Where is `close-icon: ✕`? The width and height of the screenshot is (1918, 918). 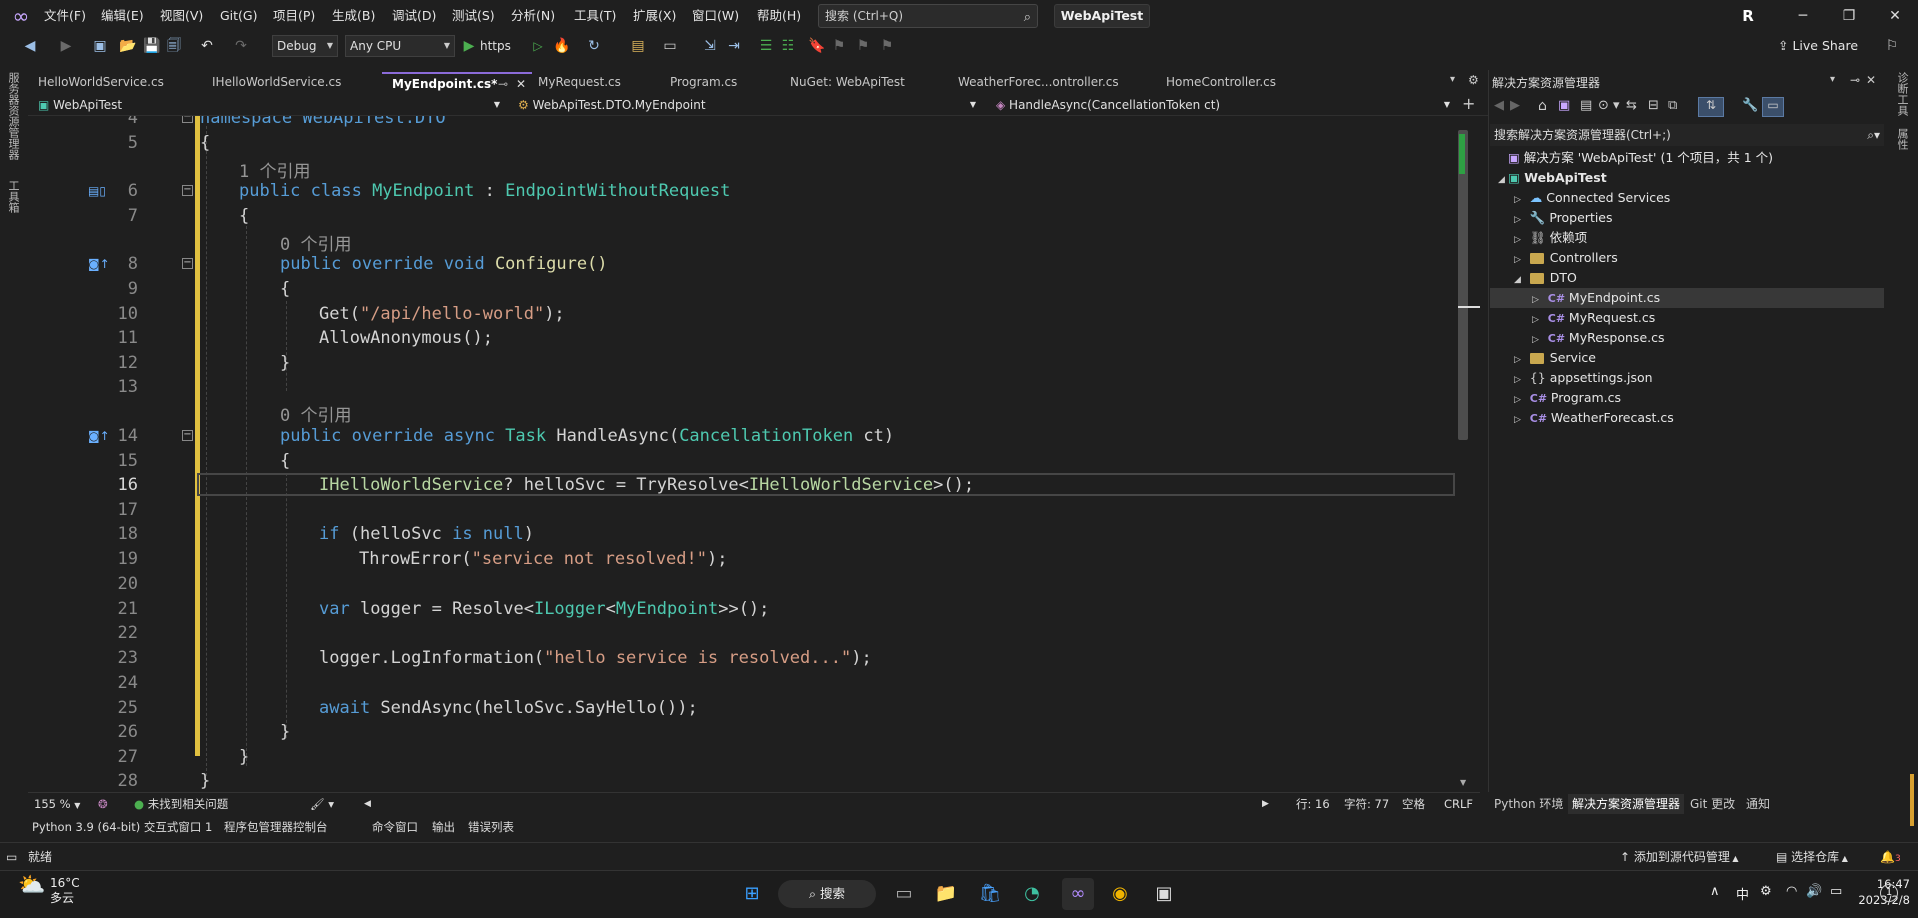 close-icon: ✕ is located at coordinates (1895, 16).